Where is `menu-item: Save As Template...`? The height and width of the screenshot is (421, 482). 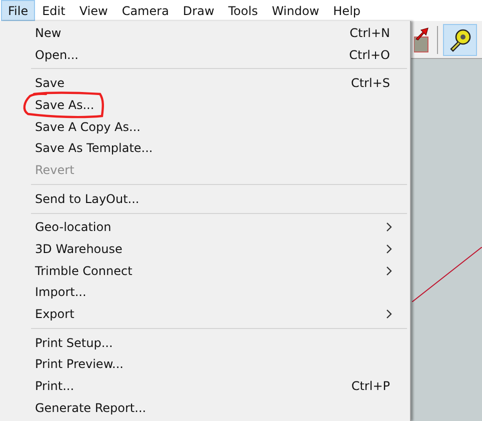 menu-item: Save As Template... is located at coordinates (205, 148).